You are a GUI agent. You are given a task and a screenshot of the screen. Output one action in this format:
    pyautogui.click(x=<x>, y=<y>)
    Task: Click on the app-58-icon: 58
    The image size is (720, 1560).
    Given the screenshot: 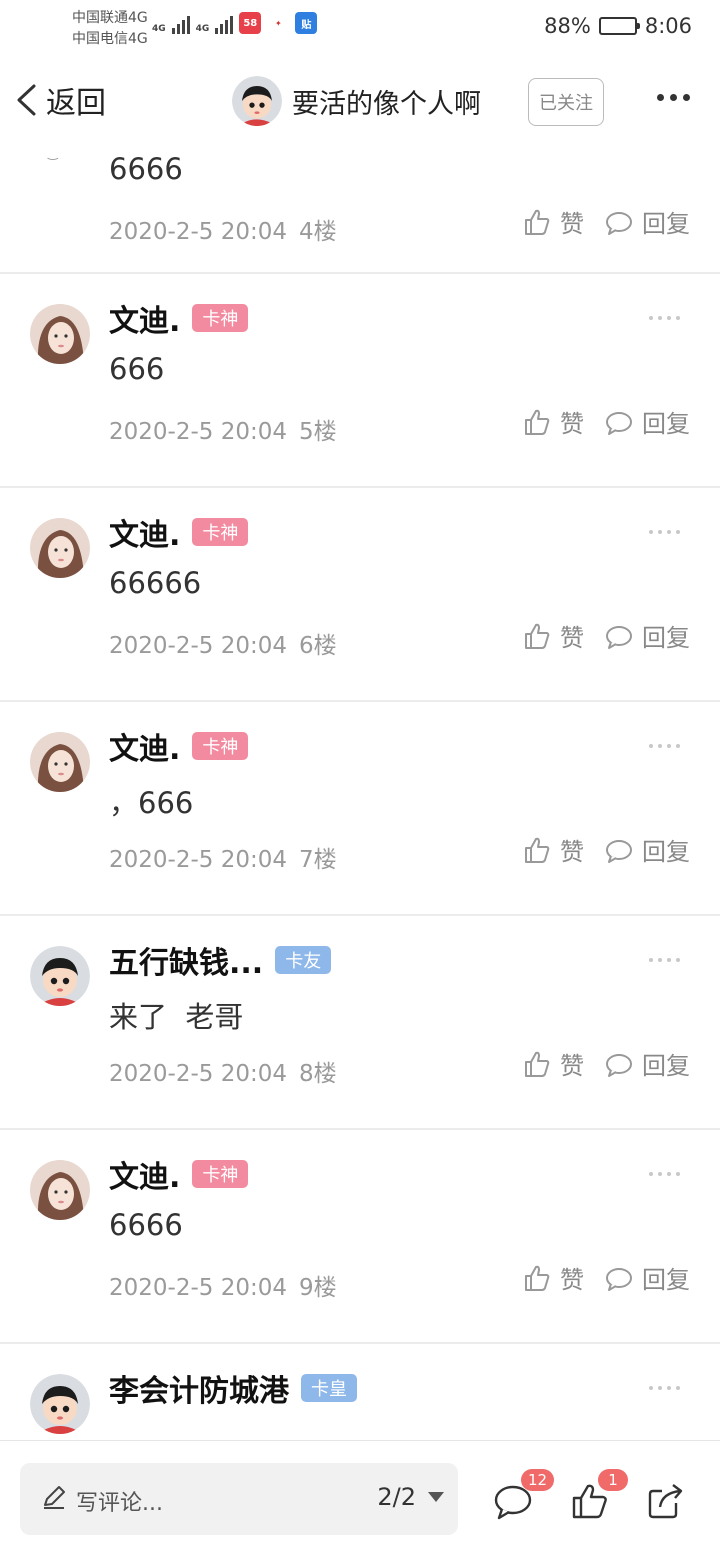 What is the action you would take?
    pyautogui.click(x=250, y=23)
    